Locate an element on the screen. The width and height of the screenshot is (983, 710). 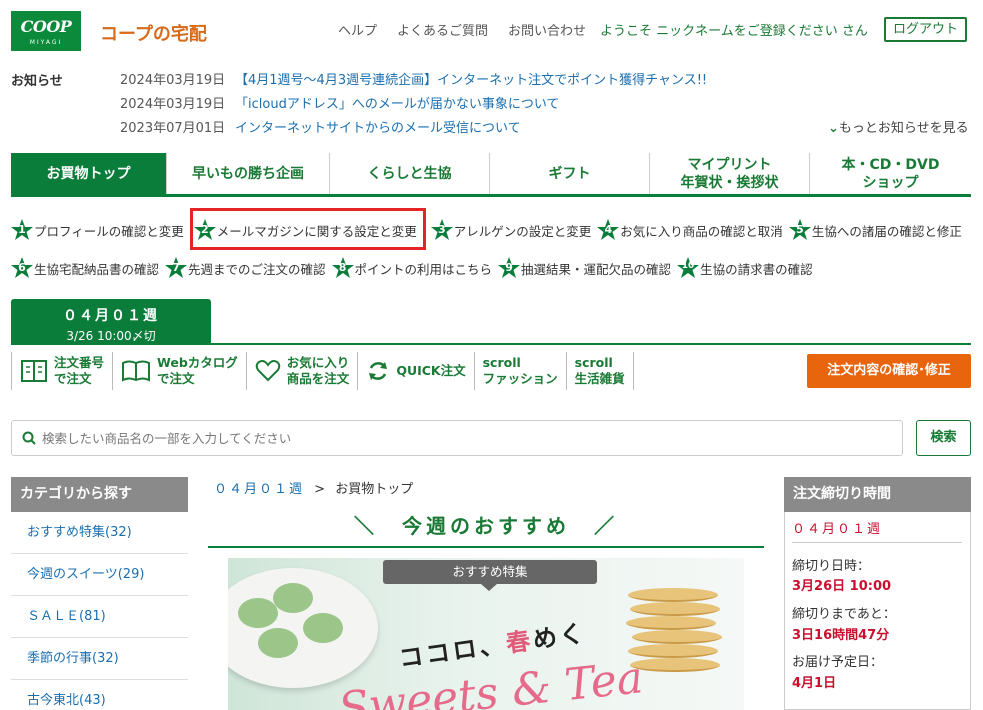
step-label: 生協宅配納品書の確認 is located at coordinates (97, 269).